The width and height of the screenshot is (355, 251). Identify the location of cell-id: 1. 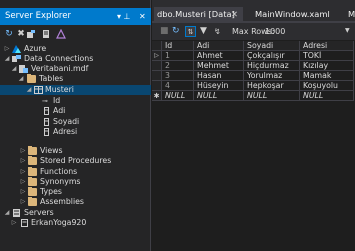
(178, 56).